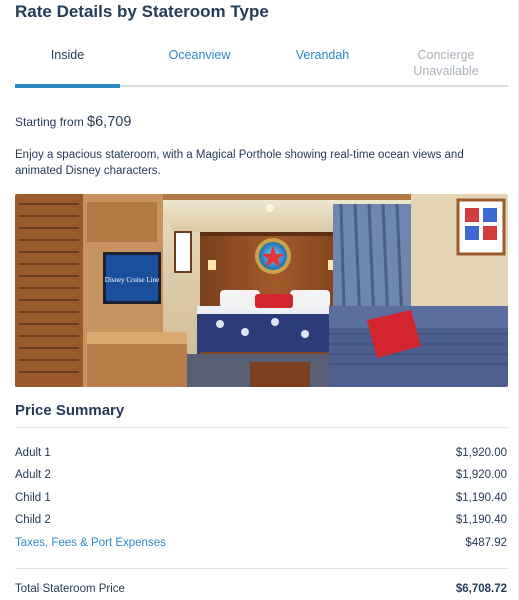 The height and width of the screenshot is (600, 519). What do you see at coordinates (49, 122) in the screenshot?
I see `starting-price-prefix: Starting from` at bounding box center [49, 122].